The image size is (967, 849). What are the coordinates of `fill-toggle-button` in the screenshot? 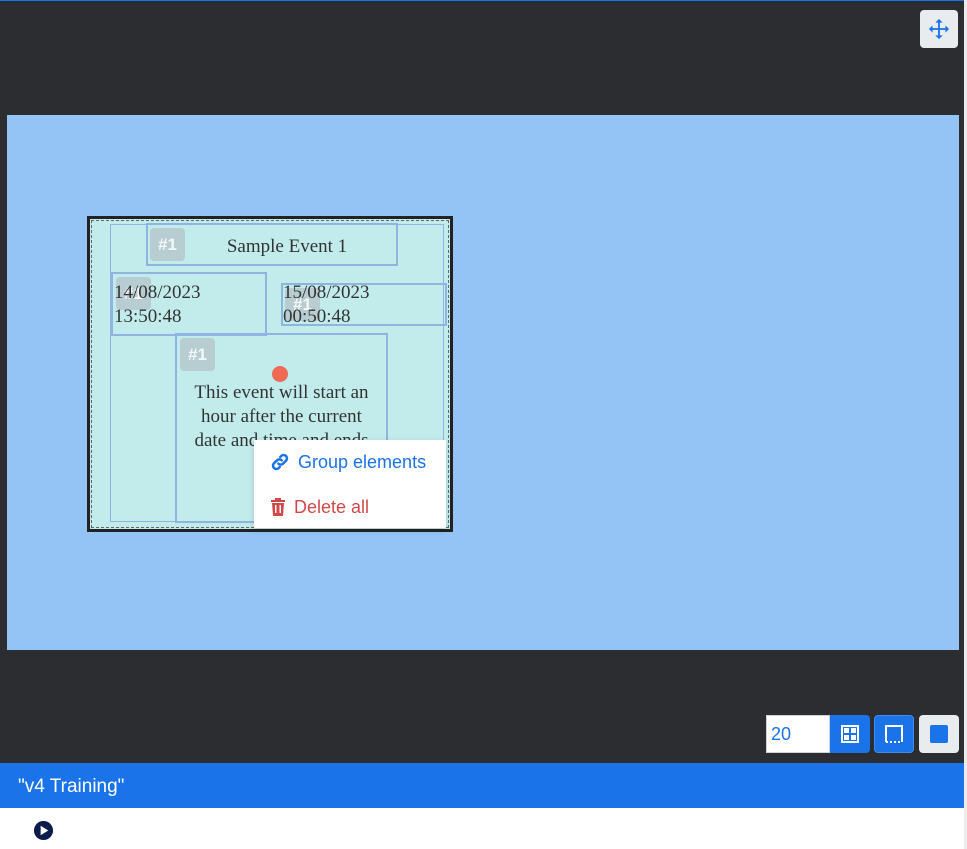 It's located at (939, 734).